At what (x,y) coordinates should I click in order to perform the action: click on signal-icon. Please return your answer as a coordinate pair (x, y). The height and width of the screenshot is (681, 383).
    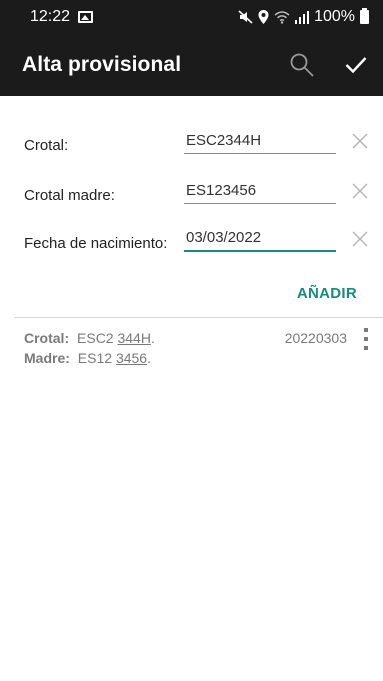
    Looking at the image, I should click on (302, 17).